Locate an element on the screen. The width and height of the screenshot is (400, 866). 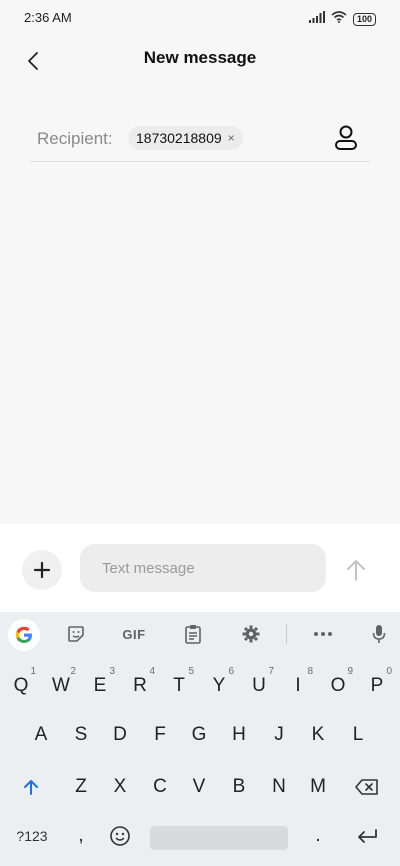
key-s: S is located at coordinates (81, 735).